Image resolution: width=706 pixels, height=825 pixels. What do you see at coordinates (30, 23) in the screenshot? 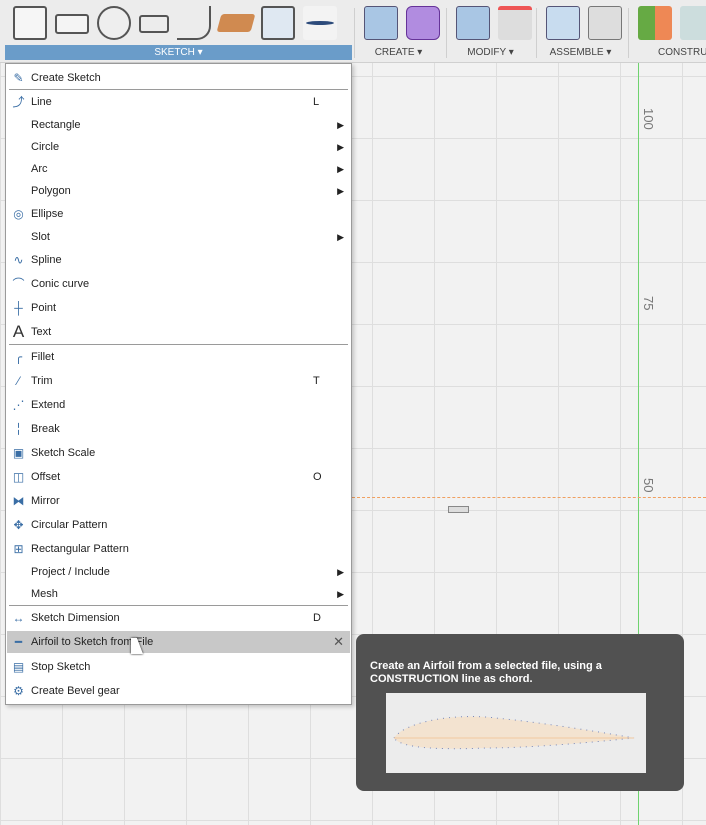
I see `create-sketch-icon` at bounding box center [30, 23].